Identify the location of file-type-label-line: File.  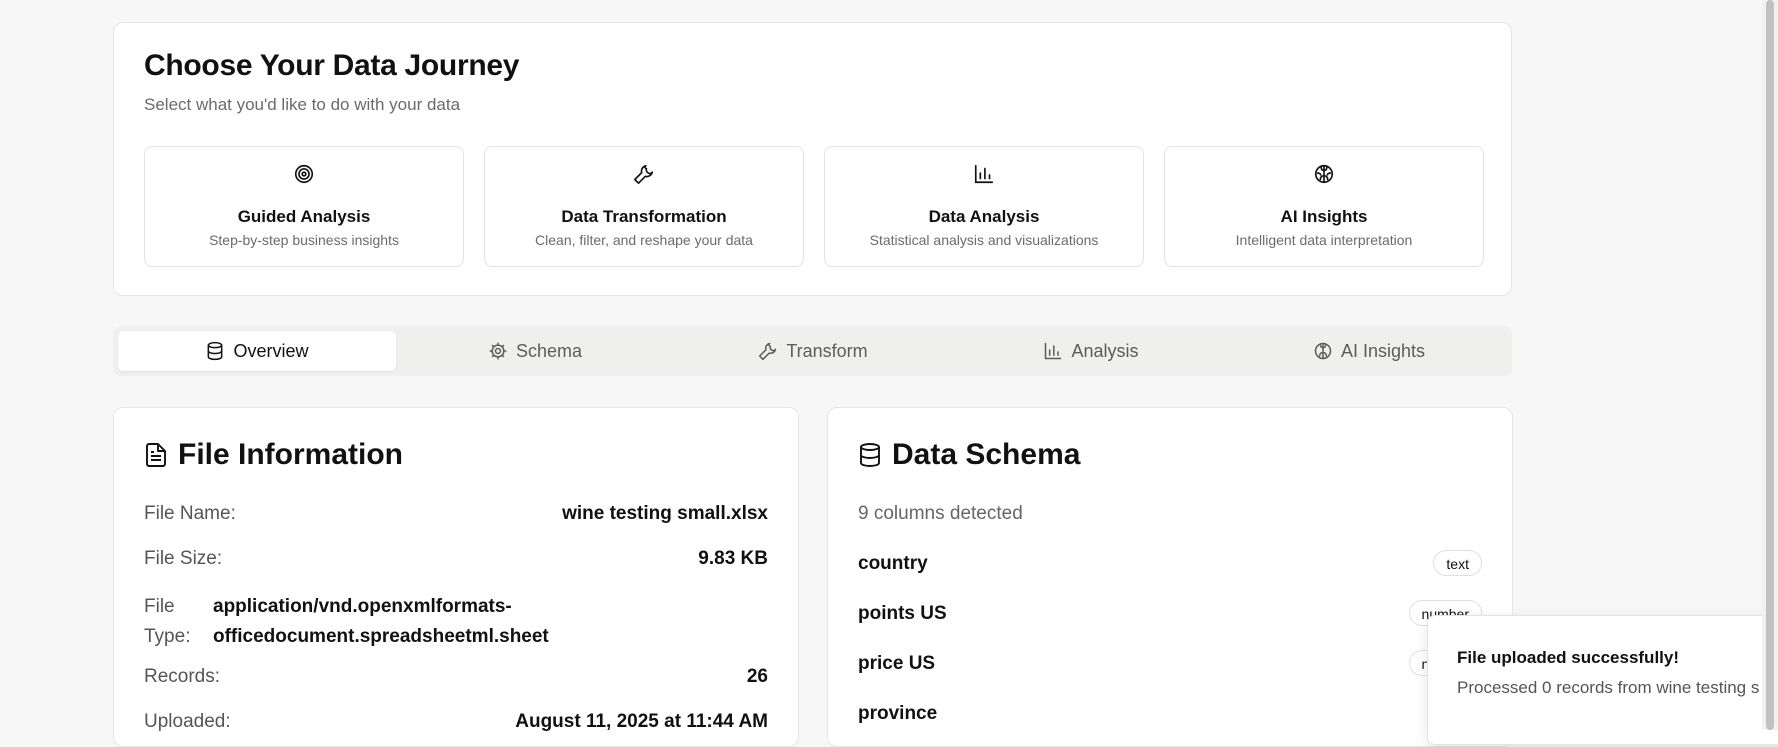
(159, 606).